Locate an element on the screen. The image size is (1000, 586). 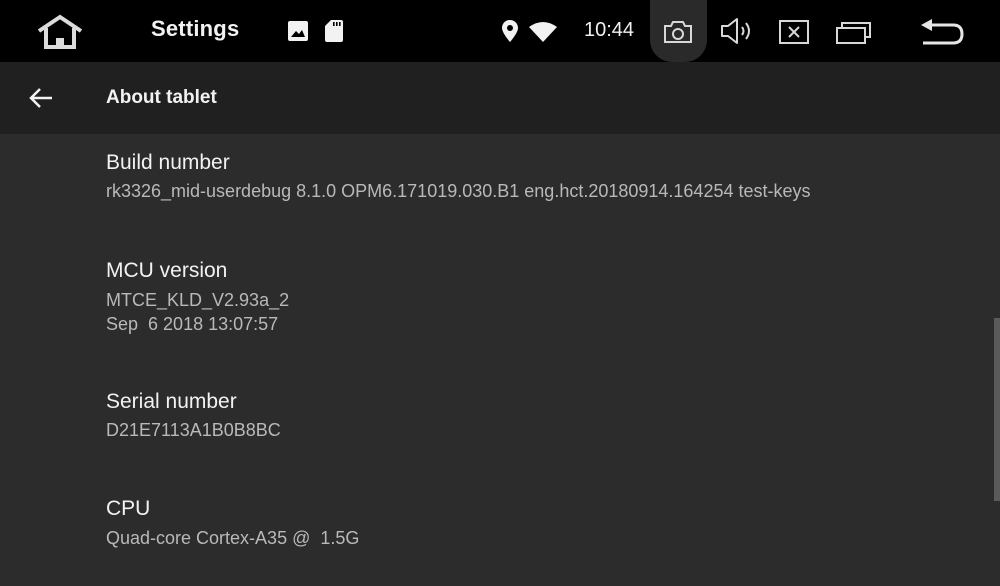
sd-card-icon is located at coordinates (334, 31).